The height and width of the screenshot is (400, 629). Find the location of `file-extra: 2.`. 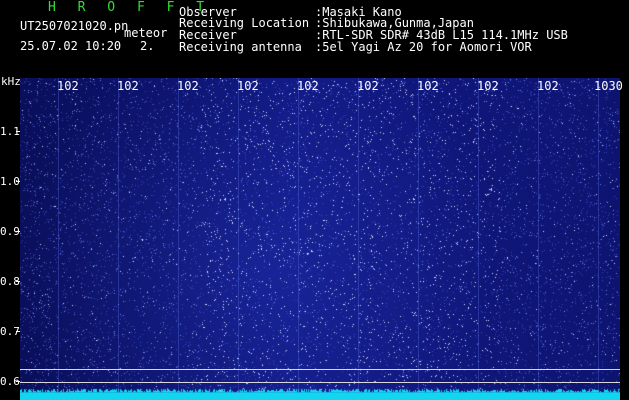

file-extra: 2. is located at coordinates (147, 46).